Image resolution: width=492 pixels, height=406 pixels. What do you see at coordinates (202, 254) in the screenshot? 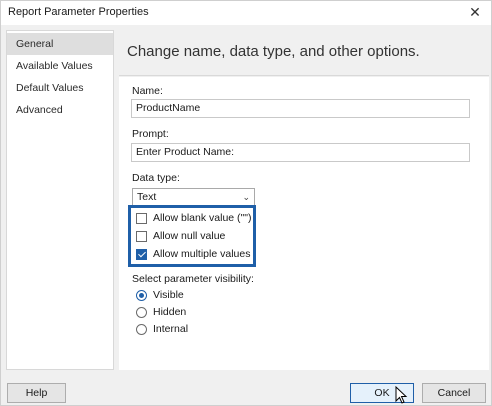
I see `allow-multiple-label: Allow multiple values` at bounding box center [202, 254].